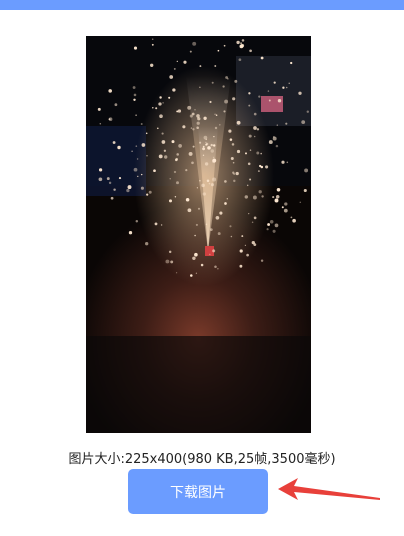 The height and width of the screenshot is (536, 404). Describe the element at coordinates (202, 459) in the screenshot. I see `image-info-text: 图片大小:225x400(980 KB,25帧,3500毫秒)` at that location.